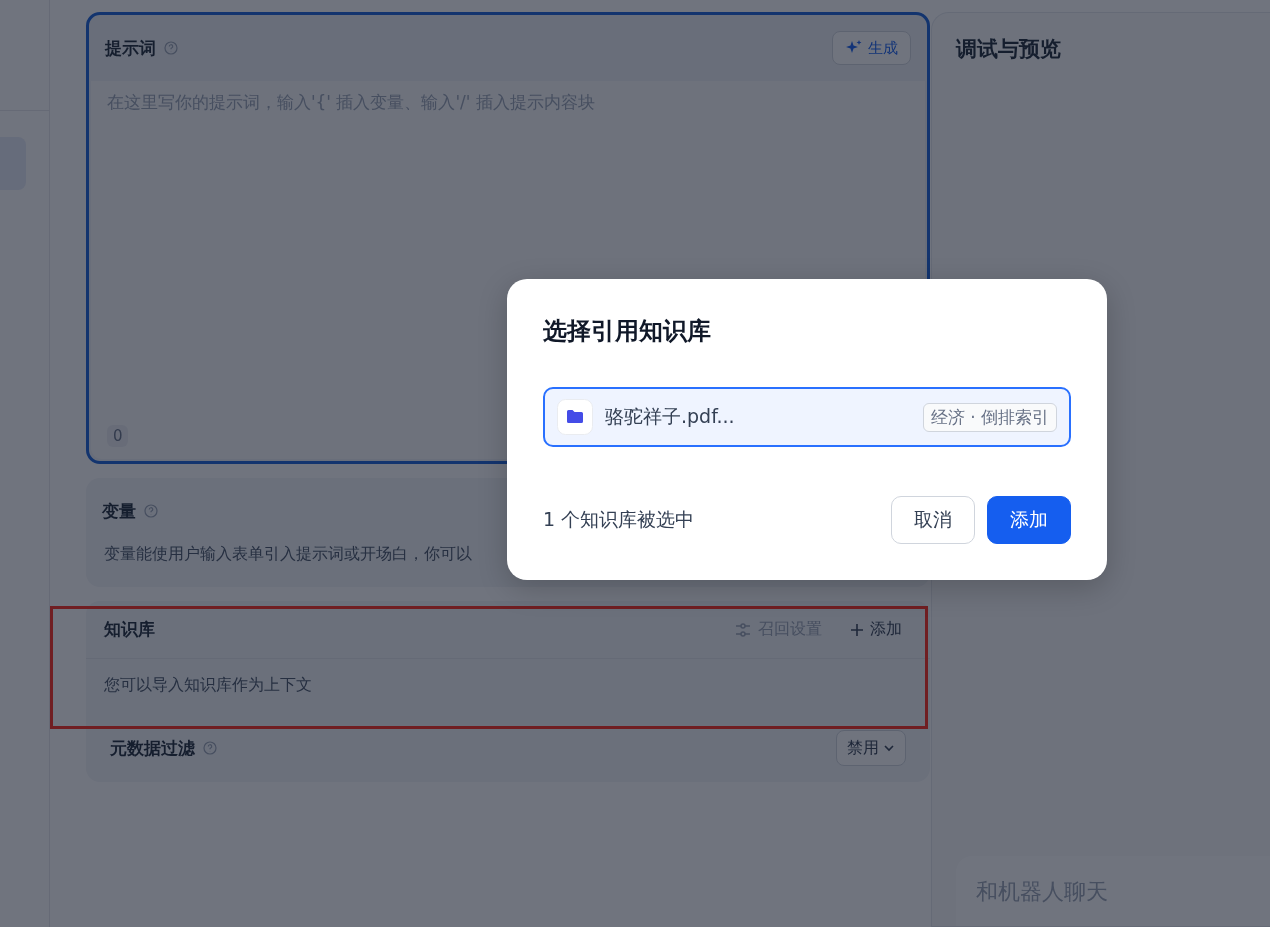  Describe the element at coordinates (1029, 520) in the screenshot. I see `confirm-button: 添加` at that location.